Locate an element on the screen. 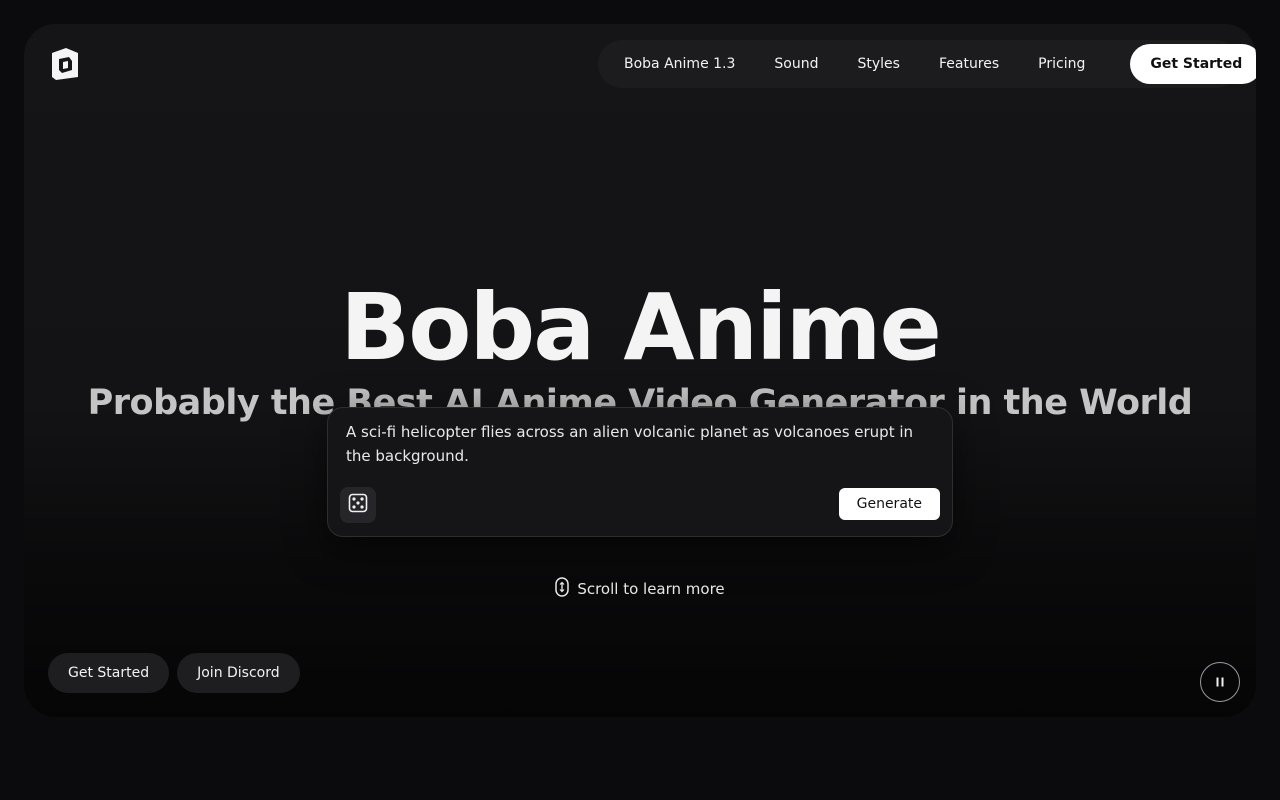 This screenshot has width=1280, height=800. mouse-scroll-icon is located at coordinates (562, 589).